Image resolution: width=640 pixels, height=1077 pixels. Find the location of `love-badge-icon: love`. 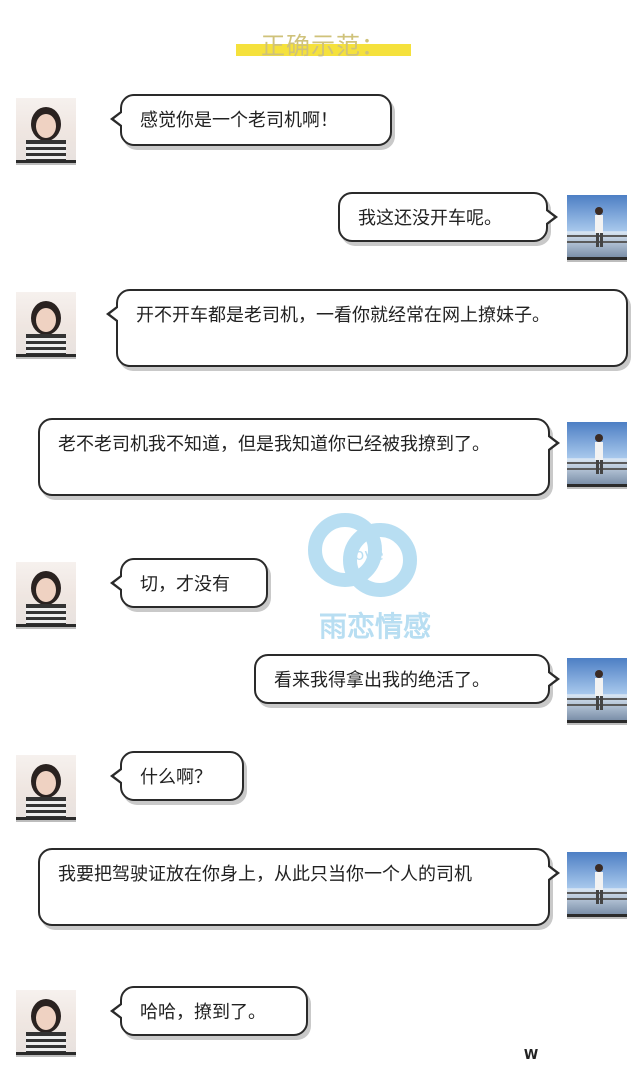

love-badge-icon: love is located at coordinates (362, 555).